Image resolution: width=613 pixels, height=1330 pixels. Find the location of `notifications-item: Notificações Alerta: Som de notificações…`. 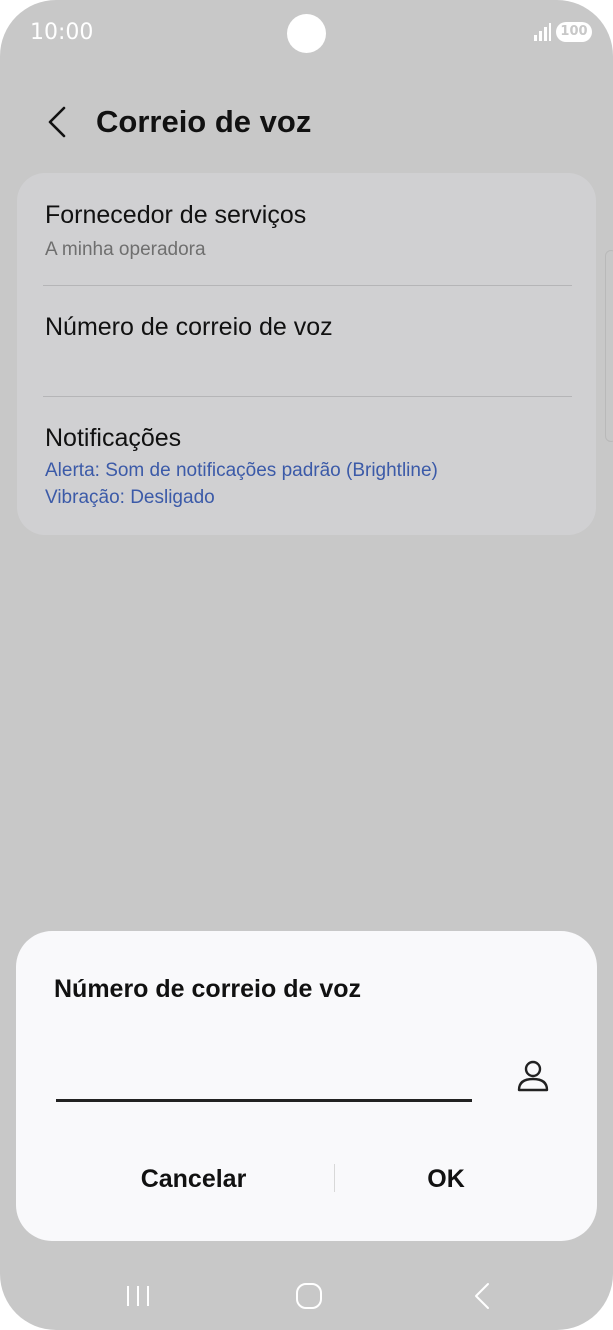

notifications-item: Notificações Alerta: Som de notificações… is located at coordinates (306, 466).